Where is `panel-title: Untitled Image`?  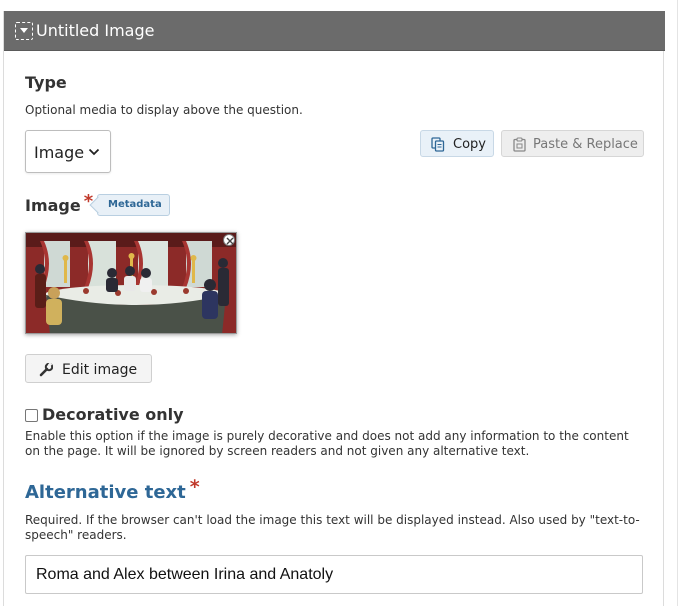
panel-title: Untitled Image is located at coordinates (95, 30).